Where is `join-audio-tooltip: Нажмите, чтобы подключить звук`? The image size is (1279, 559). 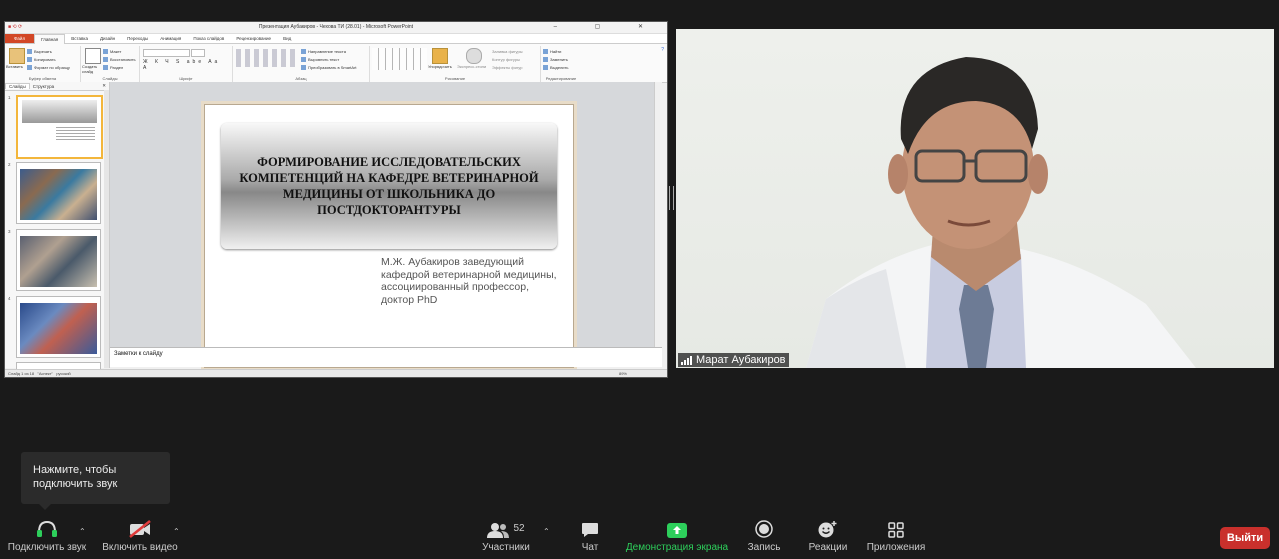 join-audio-tooltip: Нажмите, чтобы подключить звук is located at coordinates (95, 478).